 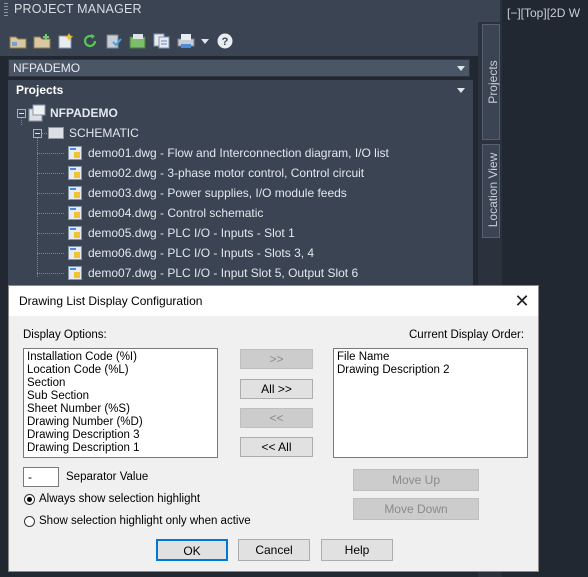 What do you see at coordinates (42, 41) in the screenshot?
I see `new-project-icon` at bounding box center [42, 41].